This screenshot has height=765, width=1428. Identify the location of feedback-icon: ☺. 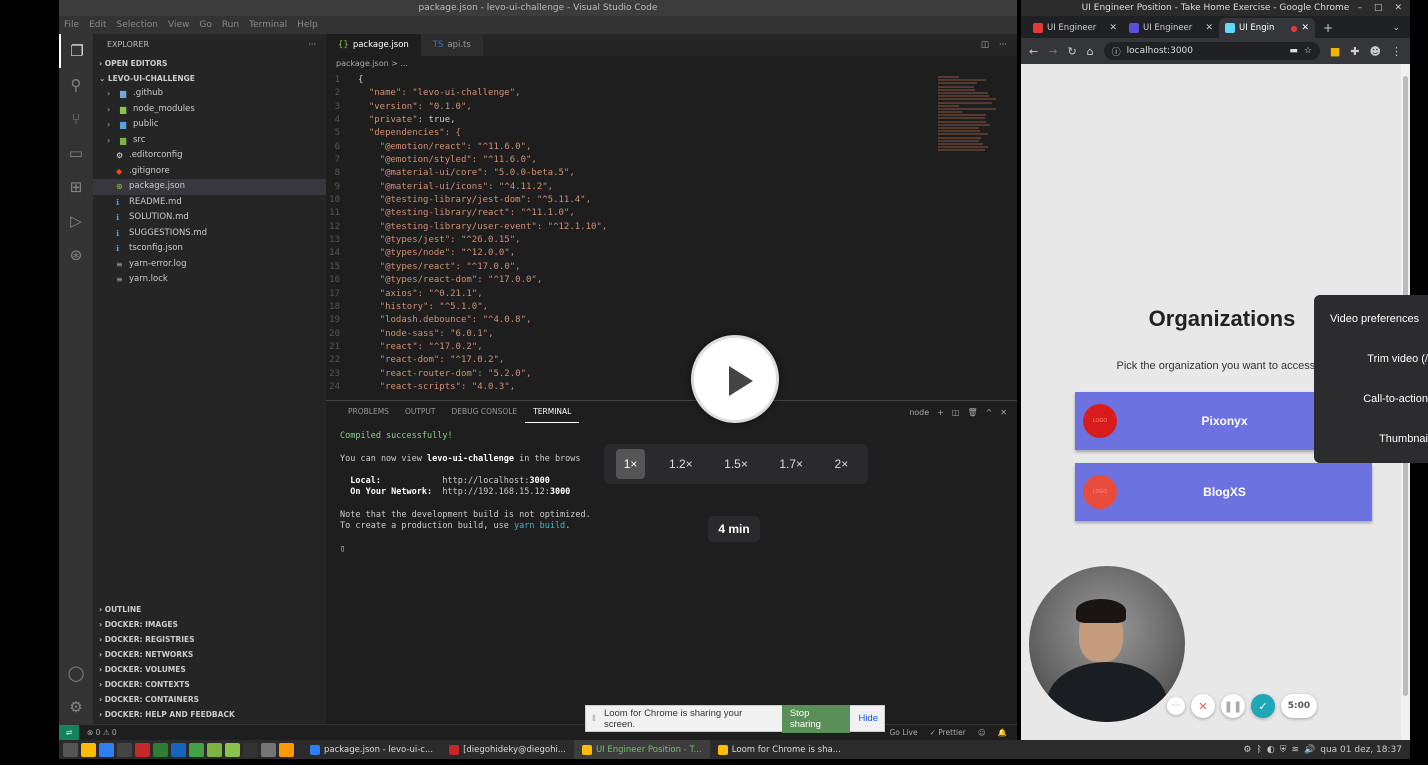
(982, 732).